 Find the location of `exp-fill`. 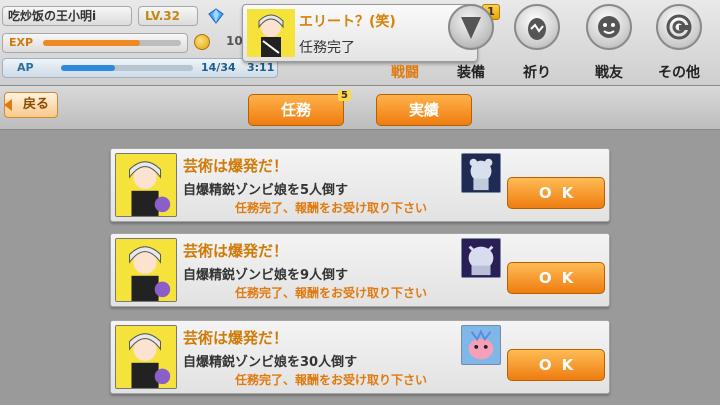

exp-fill is located at coordinates (91, 43).